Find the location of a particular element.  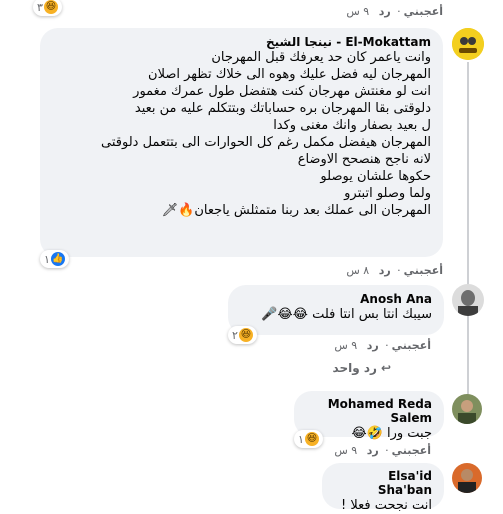

comment-bubble: Elsa'id Sha'ban انت نجحت فعلا ! is located at coordinates (383, 488).